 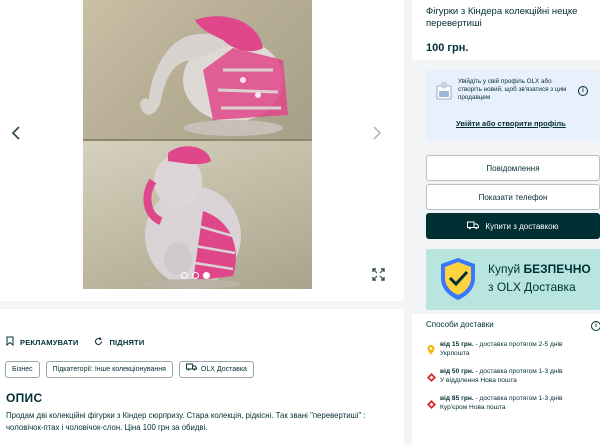 I want to click on tag-business: Бізнес, so click(x=22, y=369).